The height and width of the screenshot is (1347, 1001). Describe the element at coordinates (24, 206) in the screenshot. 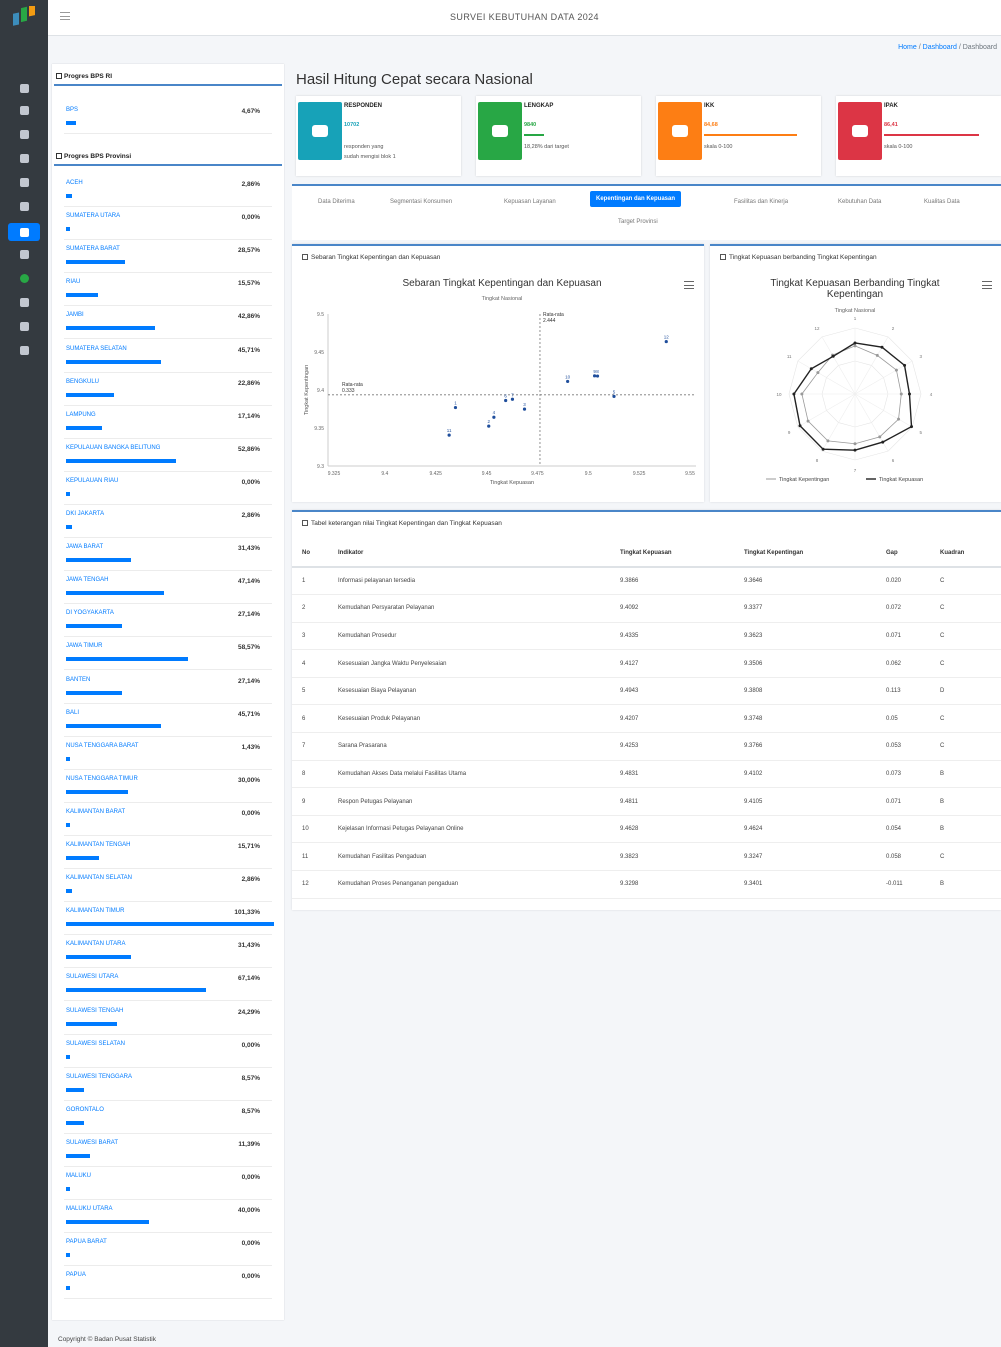

I see `table-icon` at that location.